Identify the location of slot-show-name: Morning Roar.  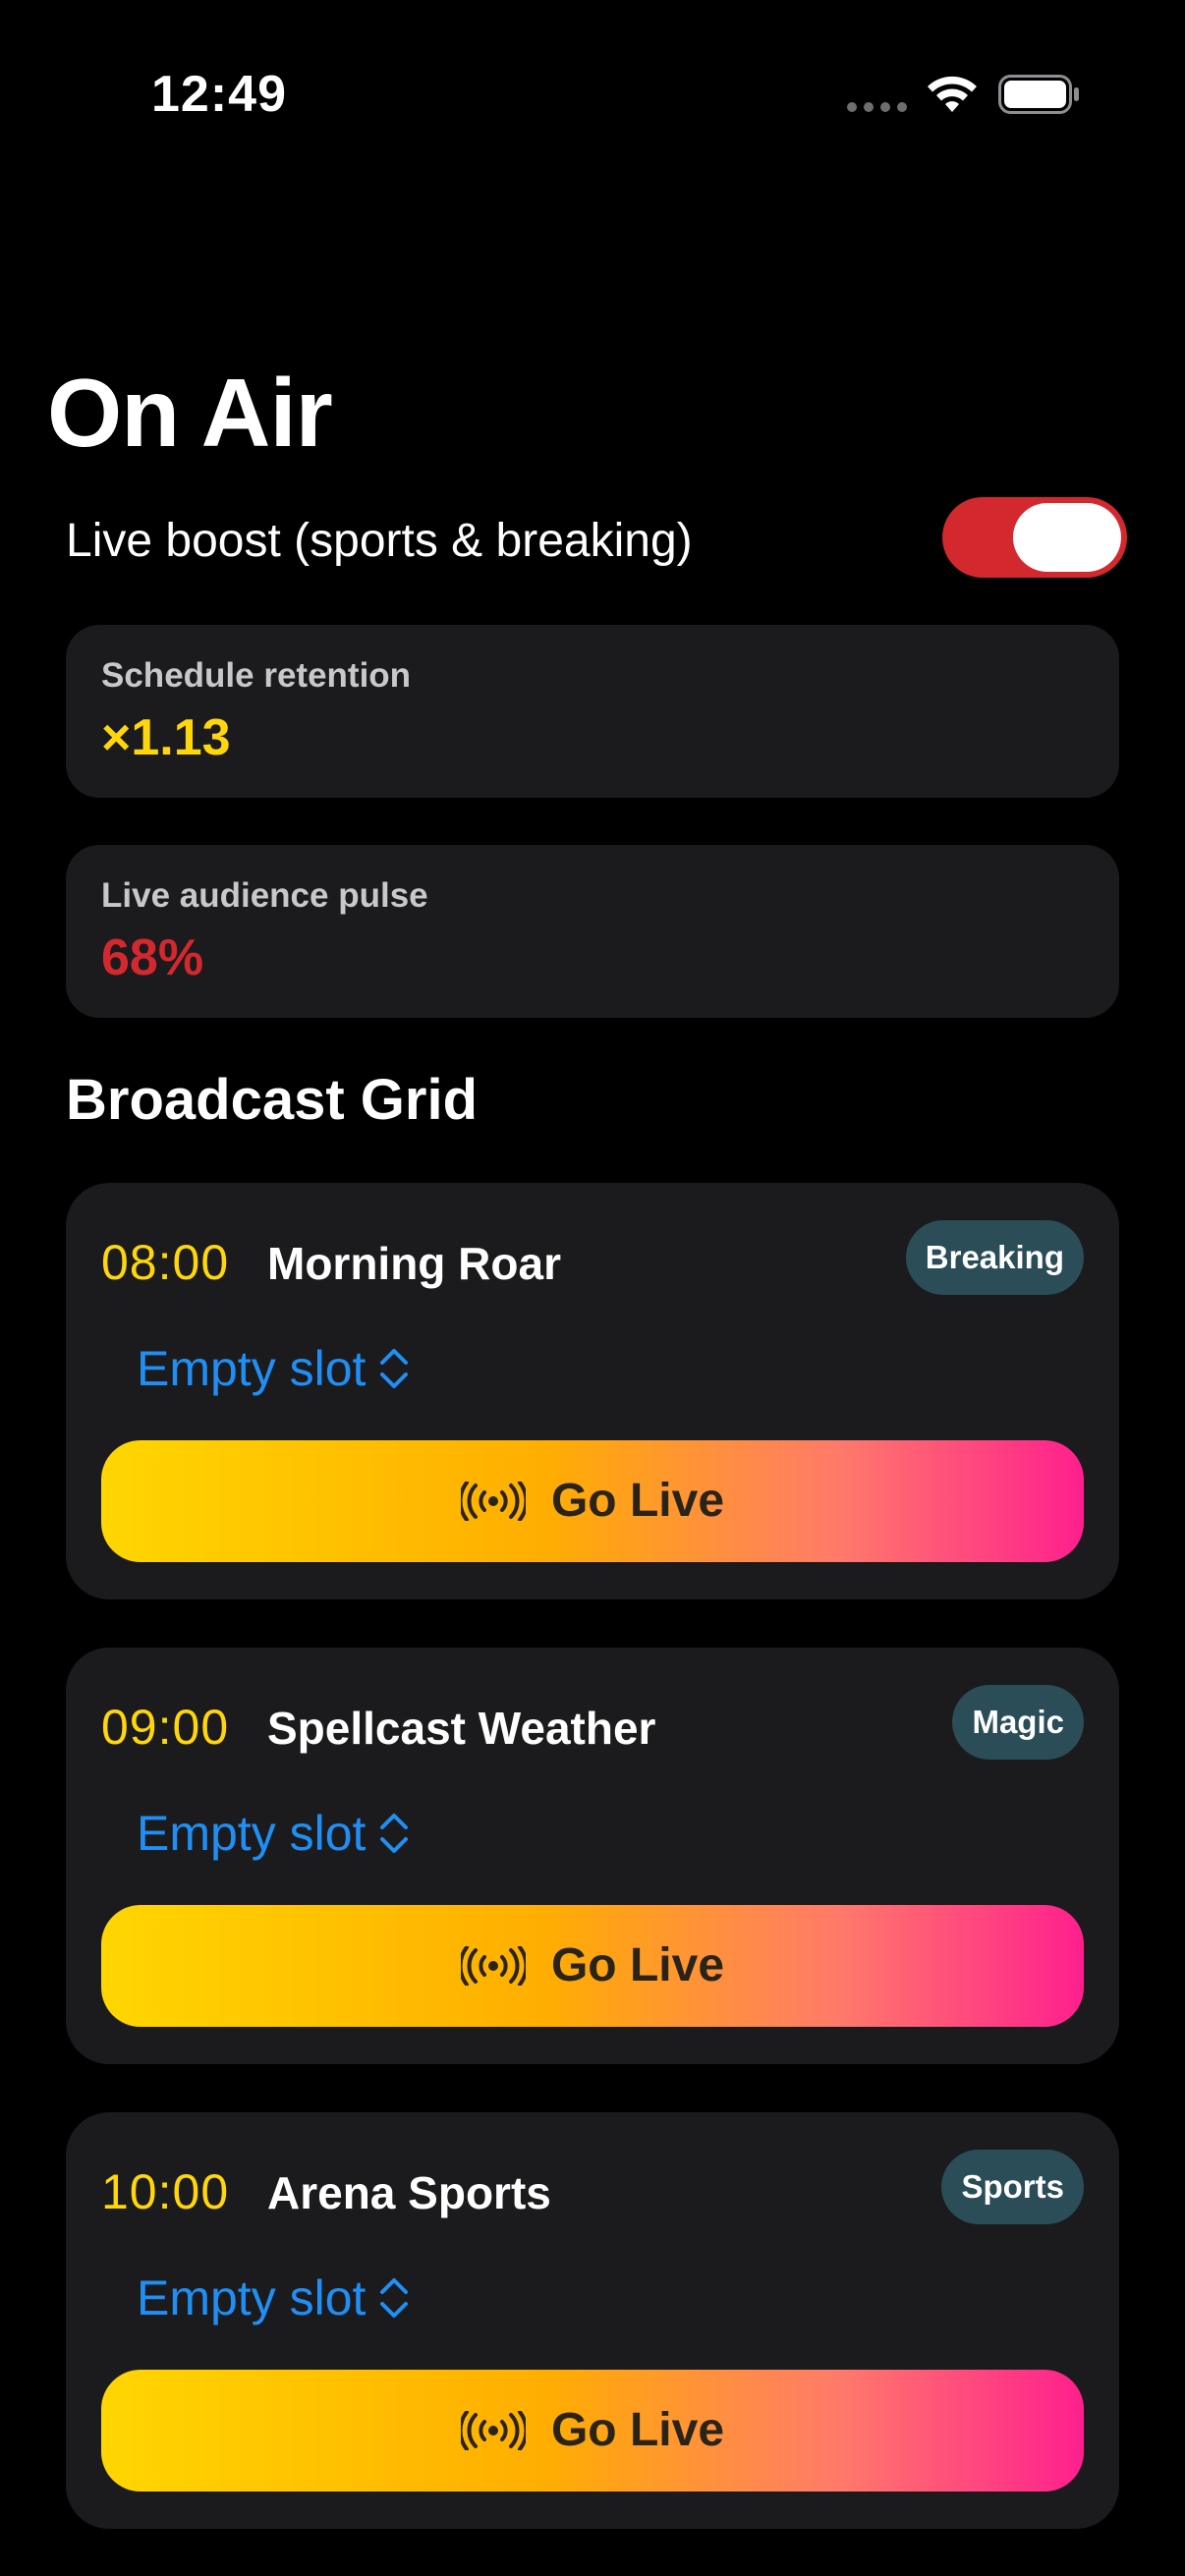
(414, 1263).